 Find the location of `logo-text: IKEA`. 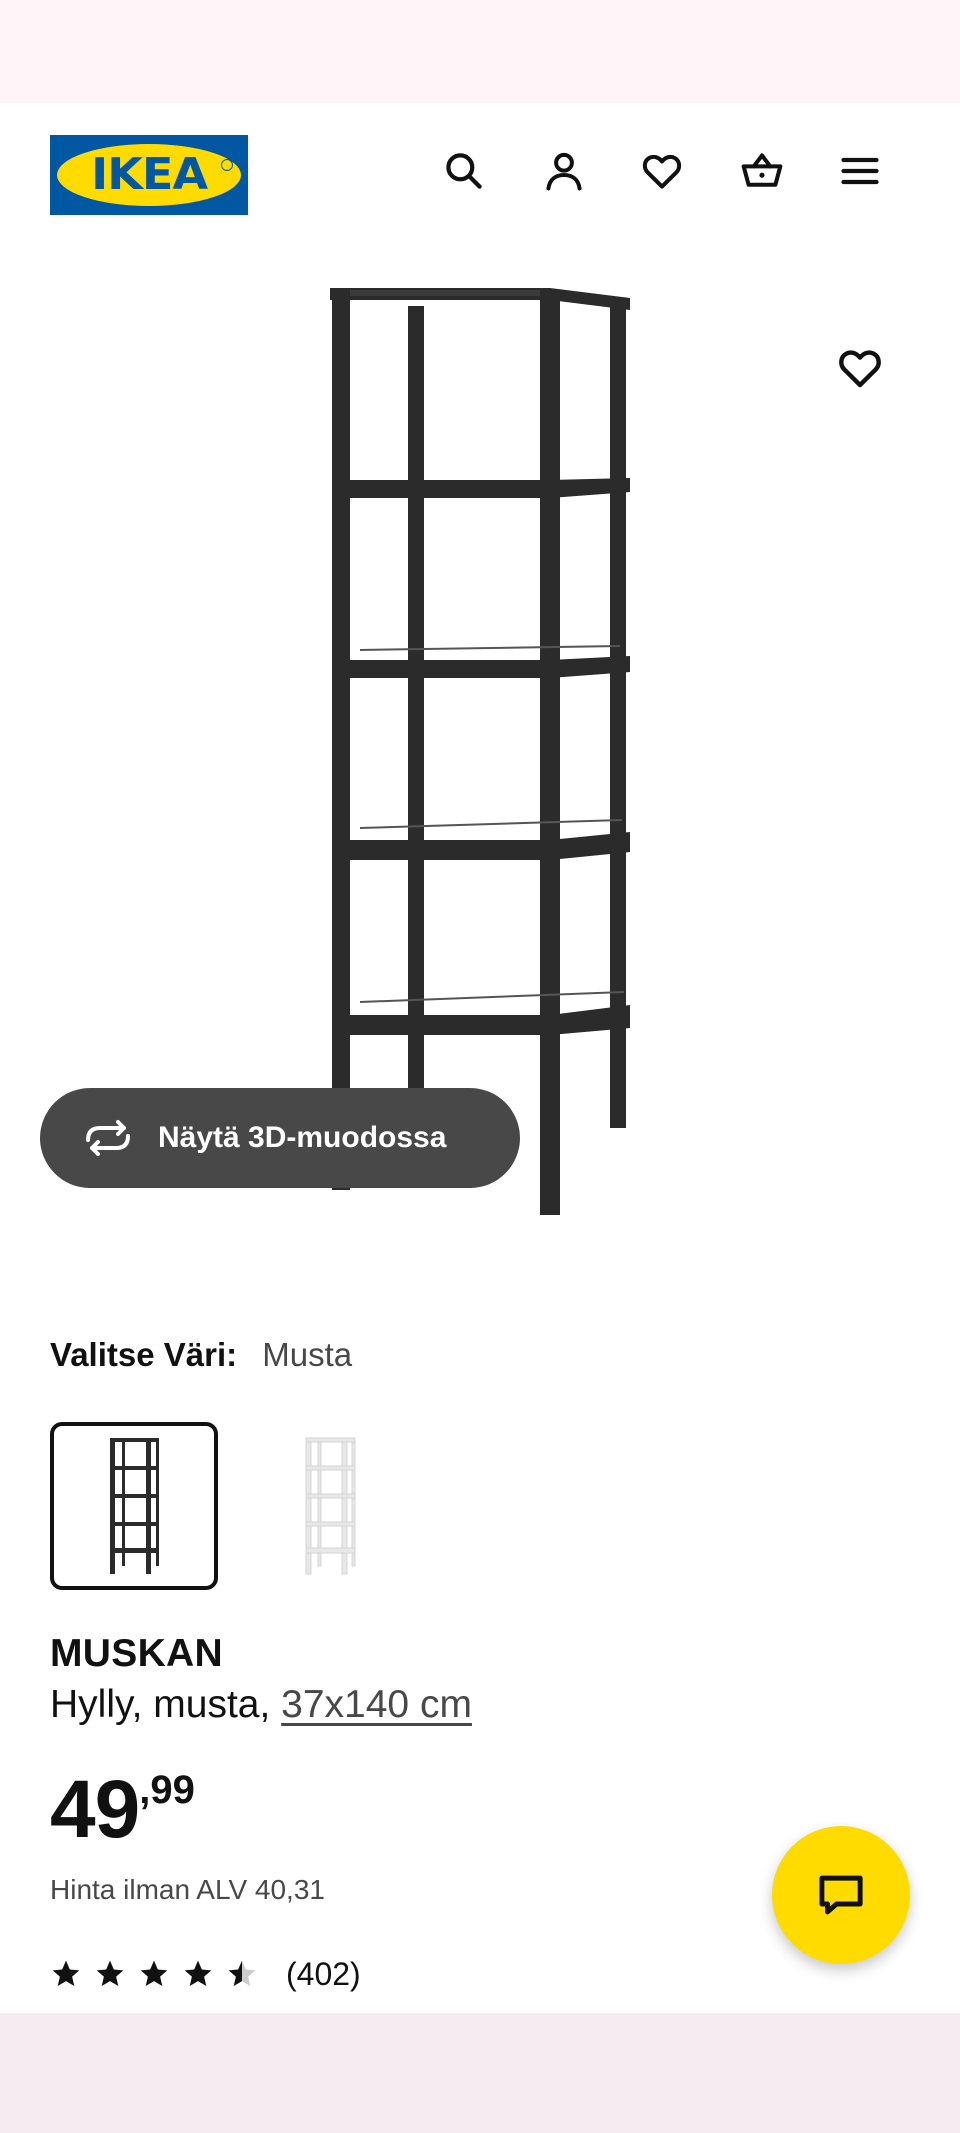

logo-text: IKEA is located at coordinates (149, 174).